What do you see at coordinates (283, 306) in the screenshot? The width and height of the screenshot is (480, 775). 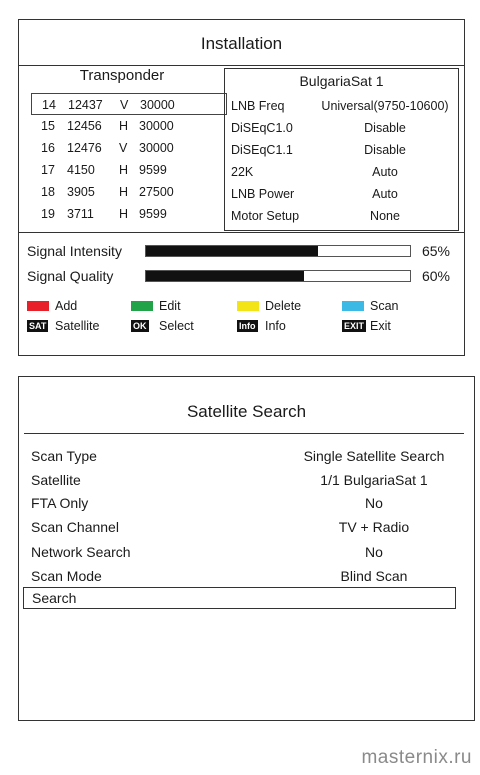 I see `legend-label: Delete` at bounding box center [283, 306].